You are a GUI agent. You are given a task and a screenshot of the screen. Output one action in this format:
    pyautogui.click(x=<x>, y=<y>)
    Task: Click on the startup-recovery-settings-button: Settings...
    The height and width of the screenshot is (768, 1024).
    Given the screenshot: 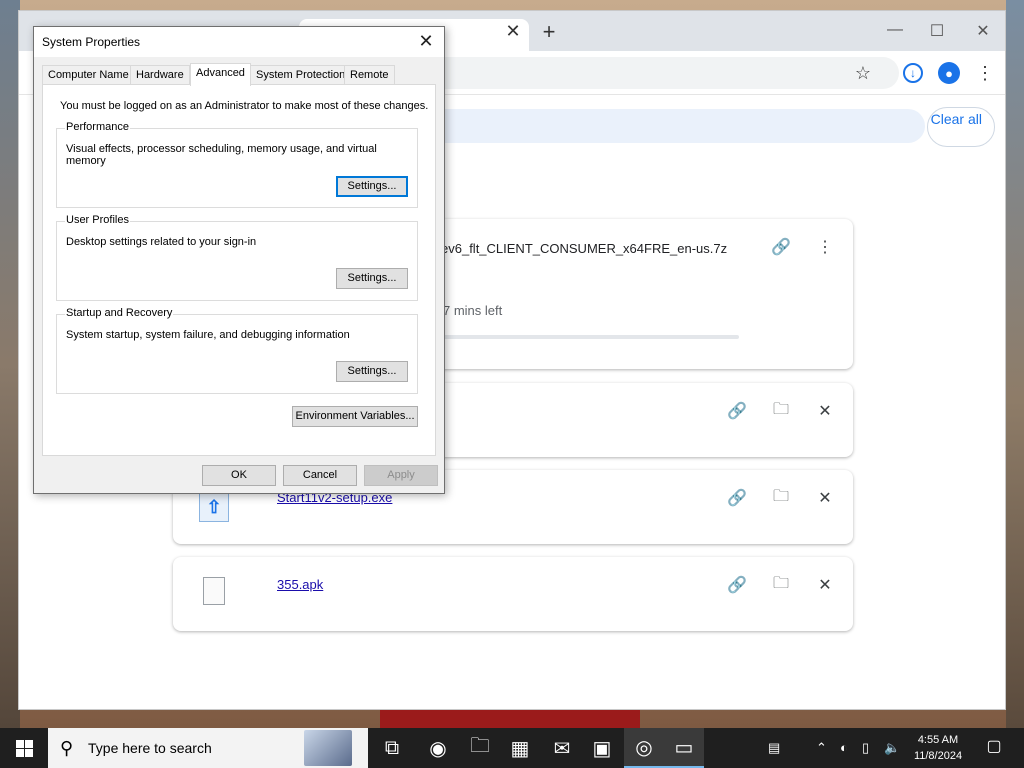 What is the action you would take?
    pyautogui.click(x=372, y=371)
    